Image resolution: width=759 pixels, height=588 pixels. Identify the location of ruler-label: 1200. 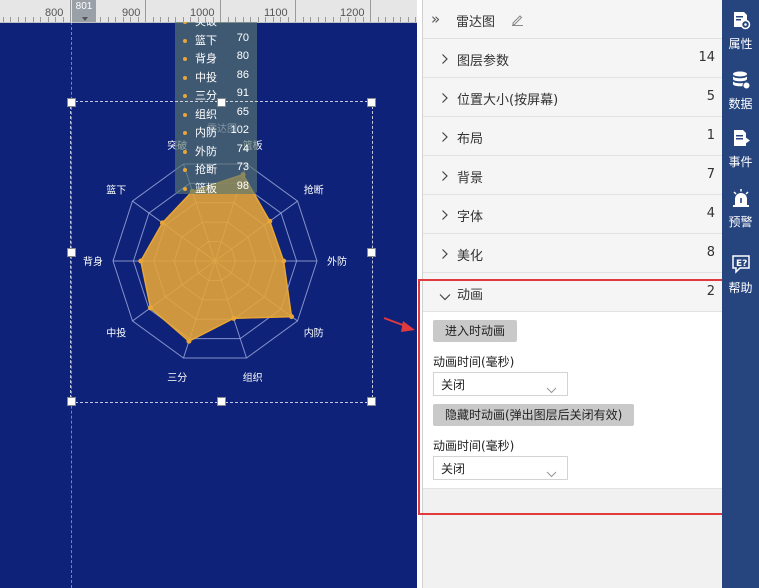
(352, 13).